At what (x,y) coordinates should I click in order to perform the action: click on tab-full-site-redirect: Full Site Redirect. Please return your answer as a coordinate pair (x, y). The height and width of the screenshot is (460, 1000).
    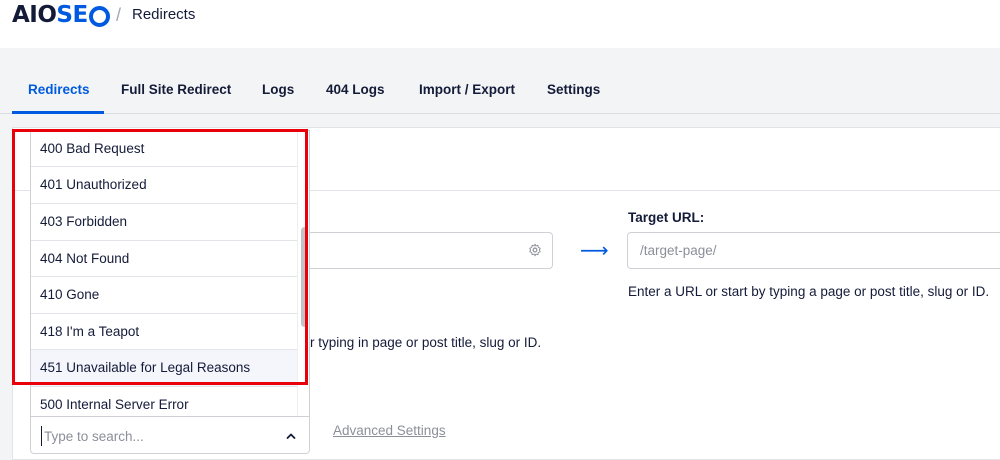
    Looking at the image, I should click on (176, 89).